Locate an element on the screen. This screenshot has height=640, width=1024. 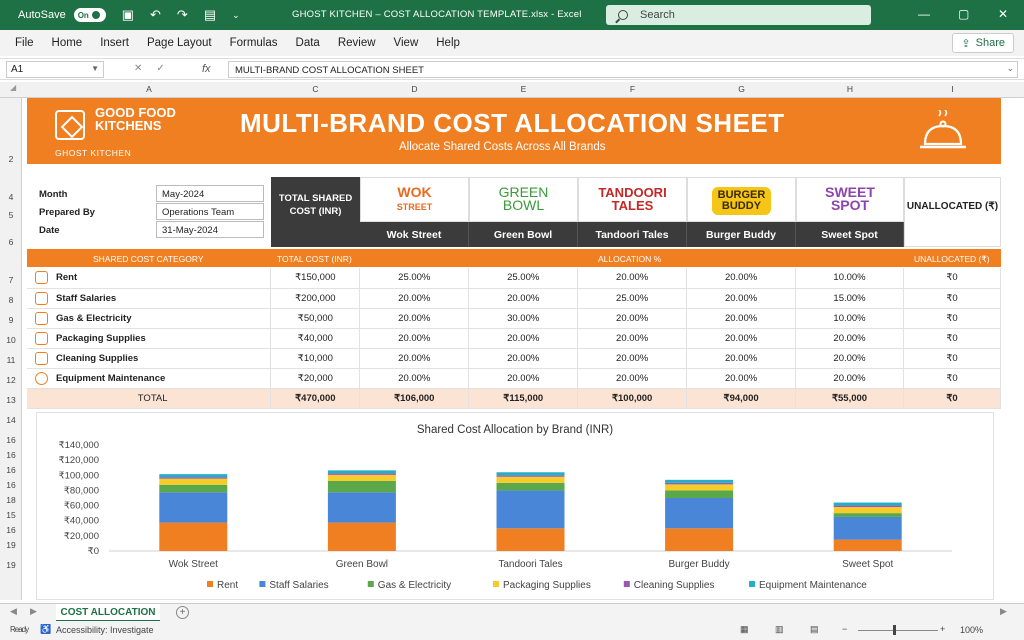
zoom-out-icon: − is located at coordinates (844, 629).